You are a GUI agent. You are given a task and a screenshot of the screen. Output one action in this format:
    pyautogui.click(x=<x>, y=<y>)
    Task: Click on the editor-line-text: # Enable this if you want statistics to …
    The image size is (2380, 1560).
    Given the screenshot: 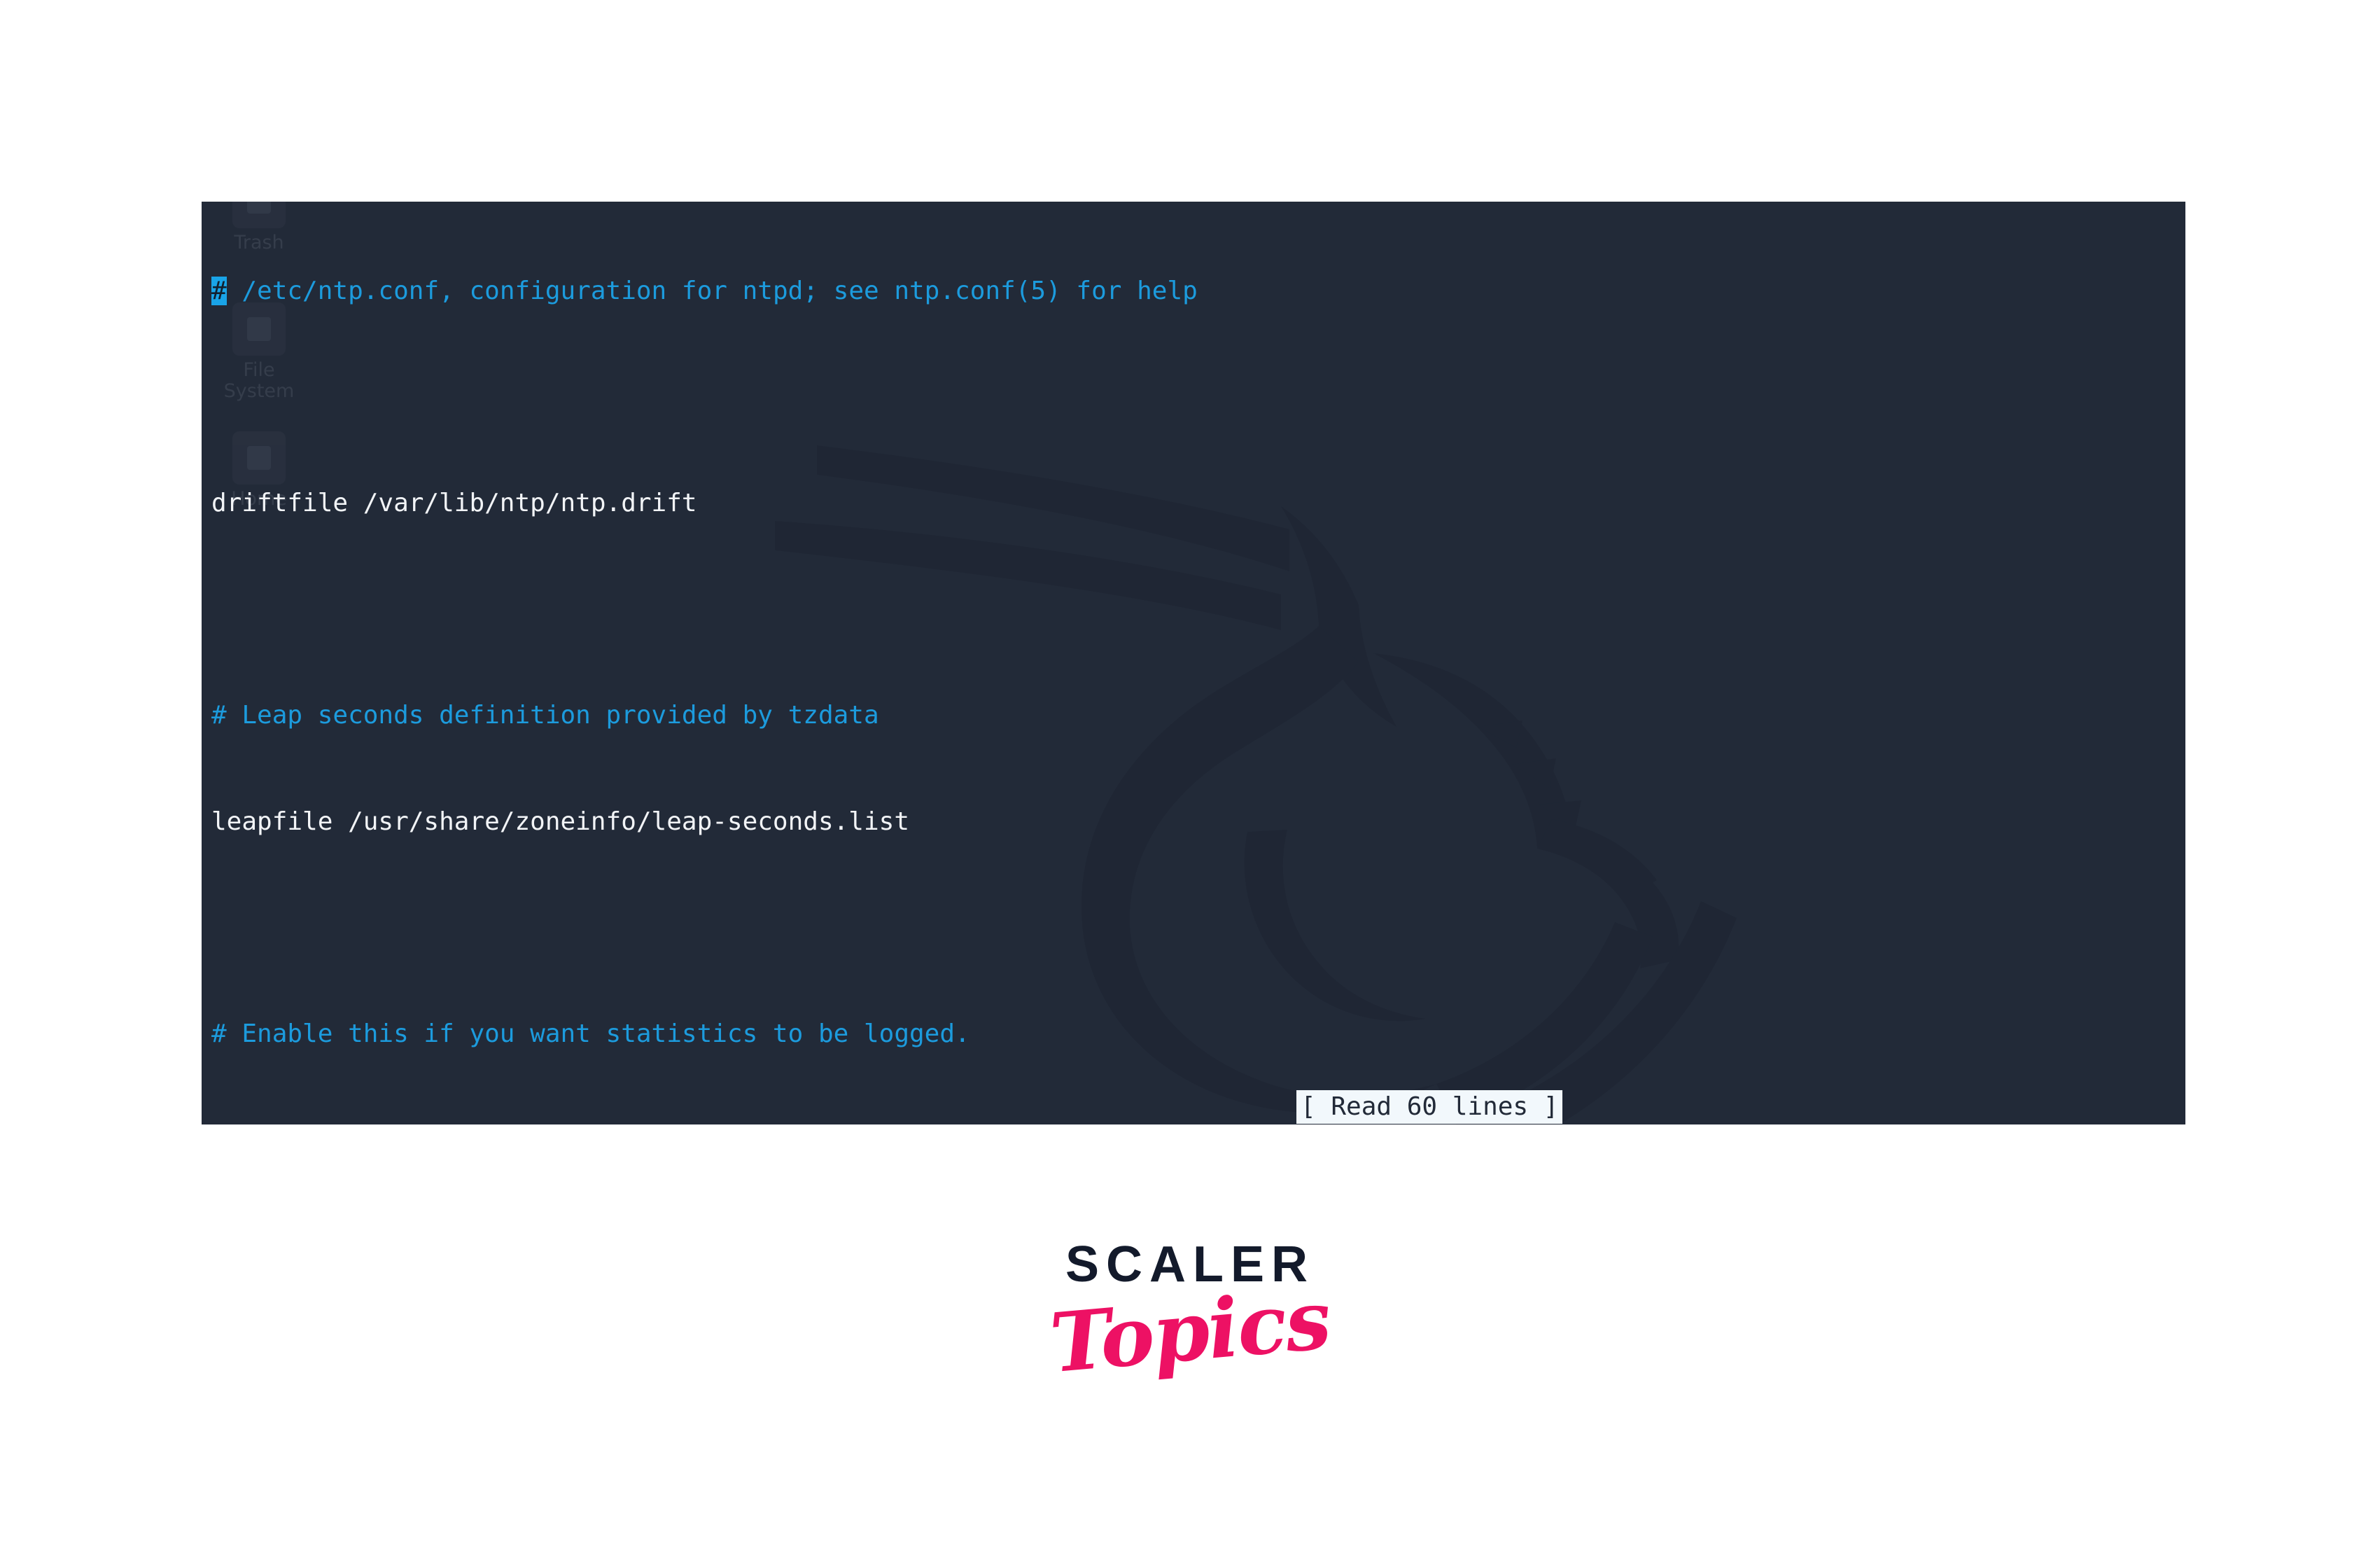 What is the action you would take?
    pyautogui.click(x=590, y=1033)
    